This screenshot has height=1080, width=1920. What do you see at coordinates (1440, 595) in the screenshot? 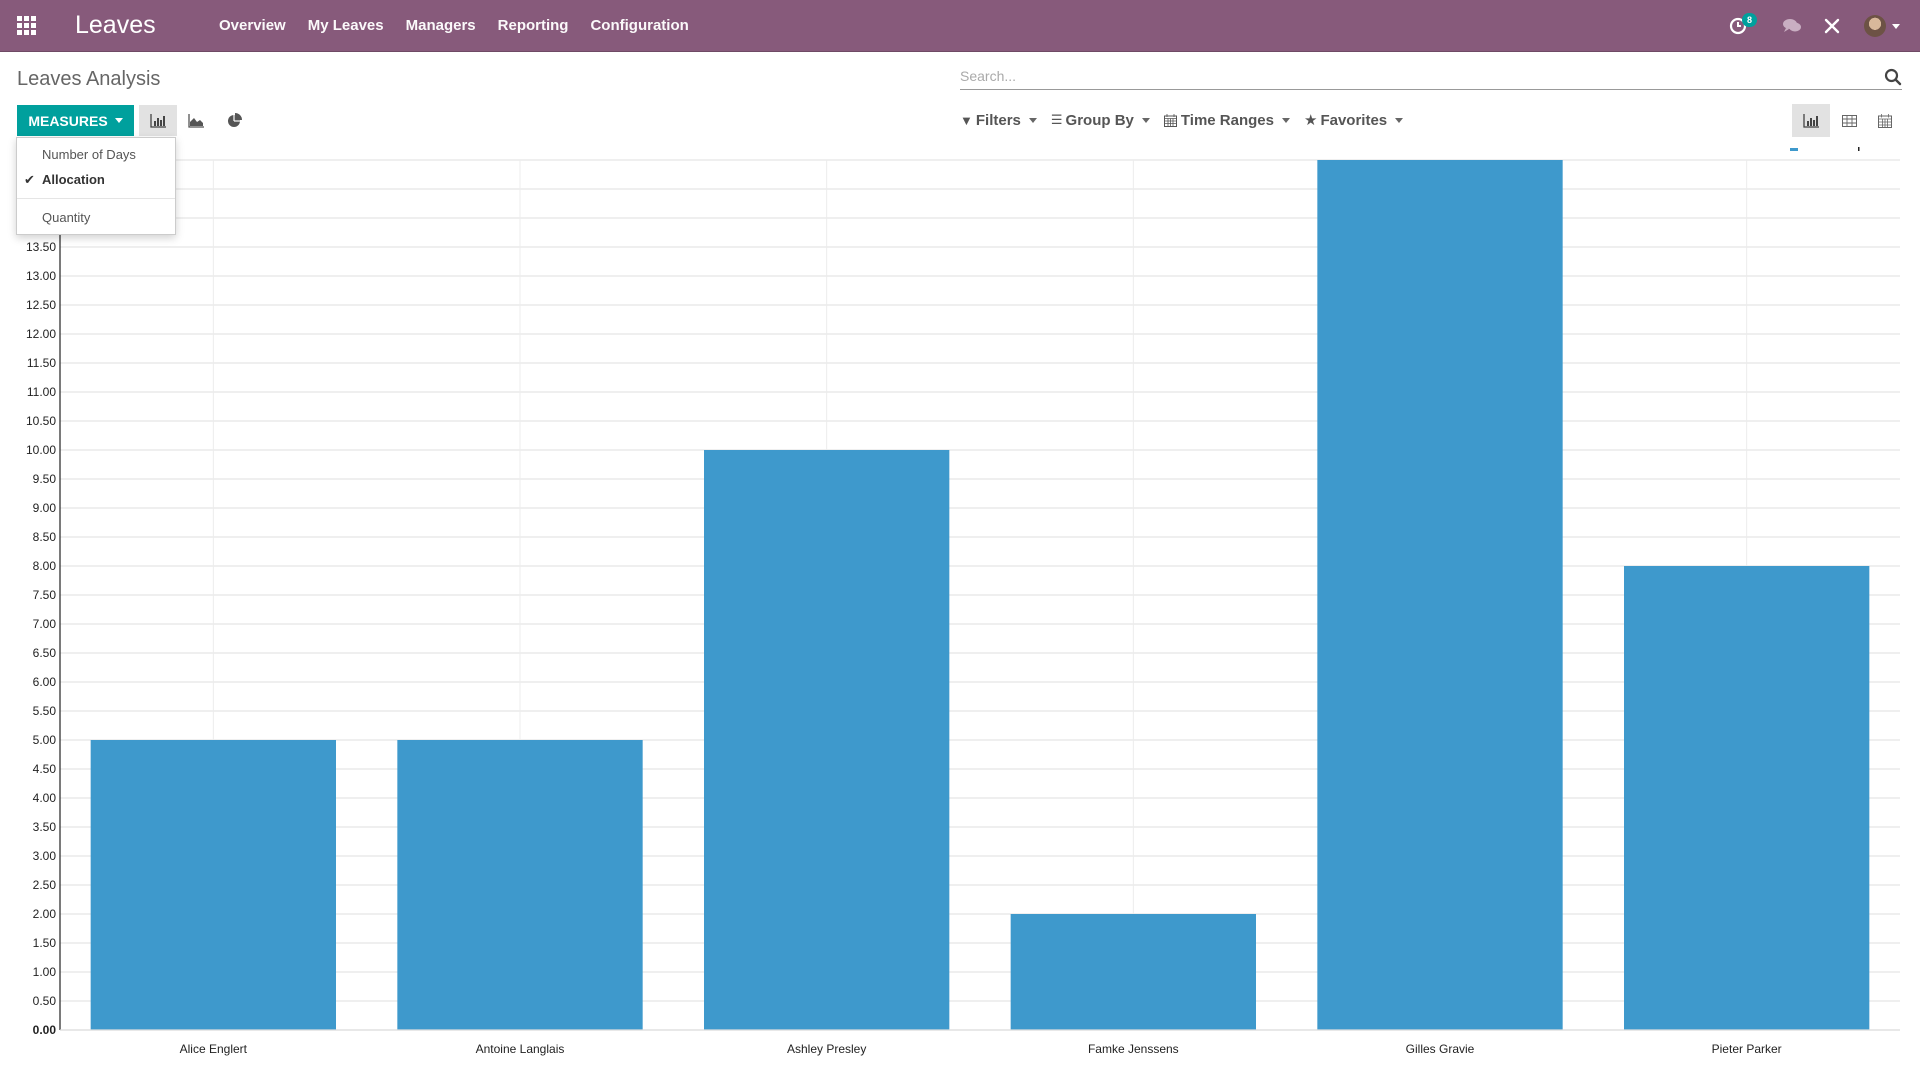
I see `bar-gilles-gravie: Gilles Gravie: 15` at bounding box center [1440, 595].